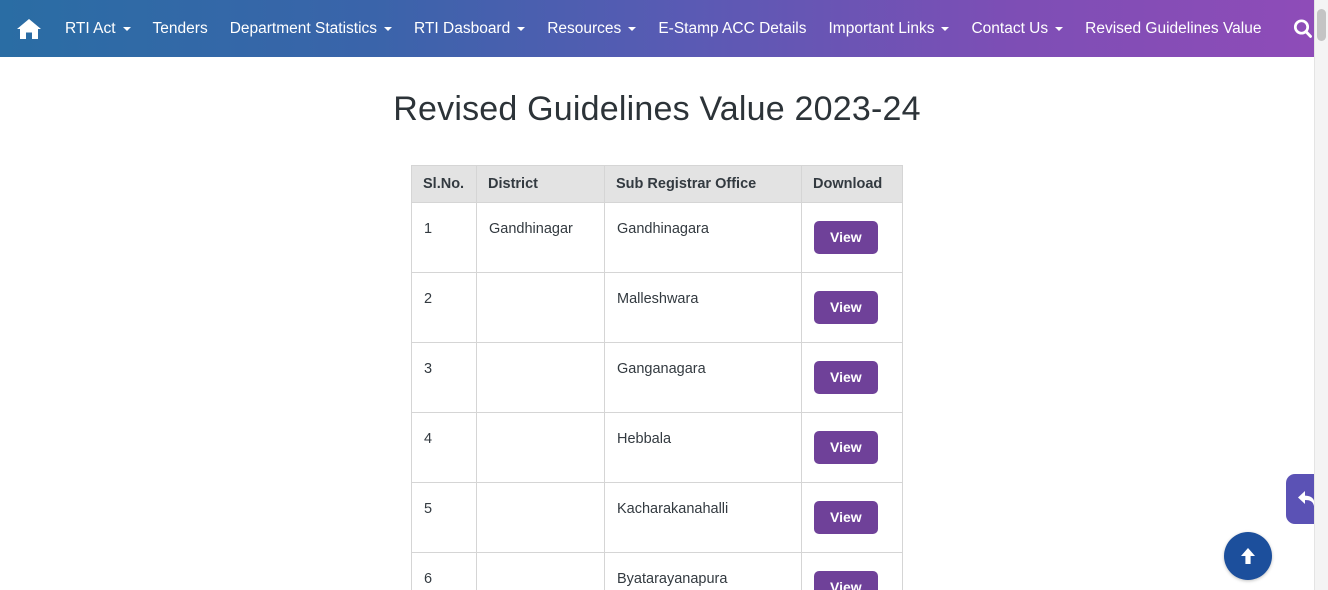  I want to click on table-row: 3 Ganganagara View, so click(657, 377).